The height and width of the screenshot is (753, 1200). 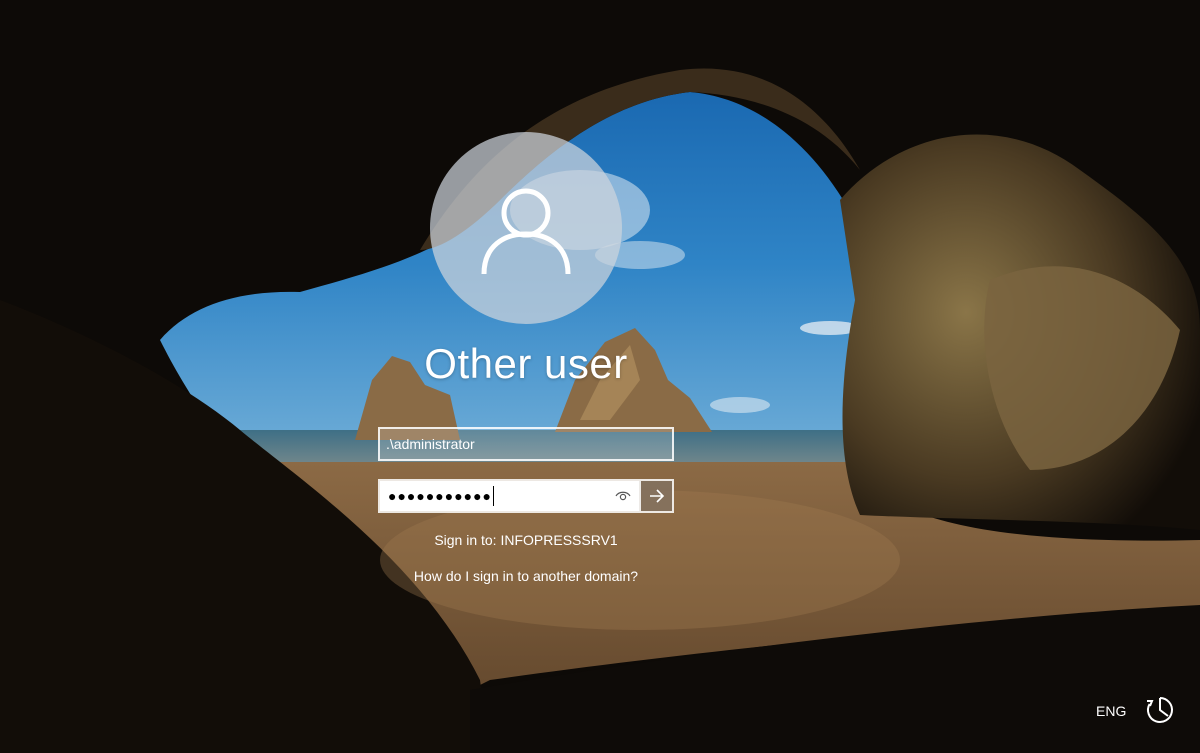 What do you see at coordinates (526, 444) in the screenshot?
I see `username-input: .\administrator` at bounding box center [526, 444].